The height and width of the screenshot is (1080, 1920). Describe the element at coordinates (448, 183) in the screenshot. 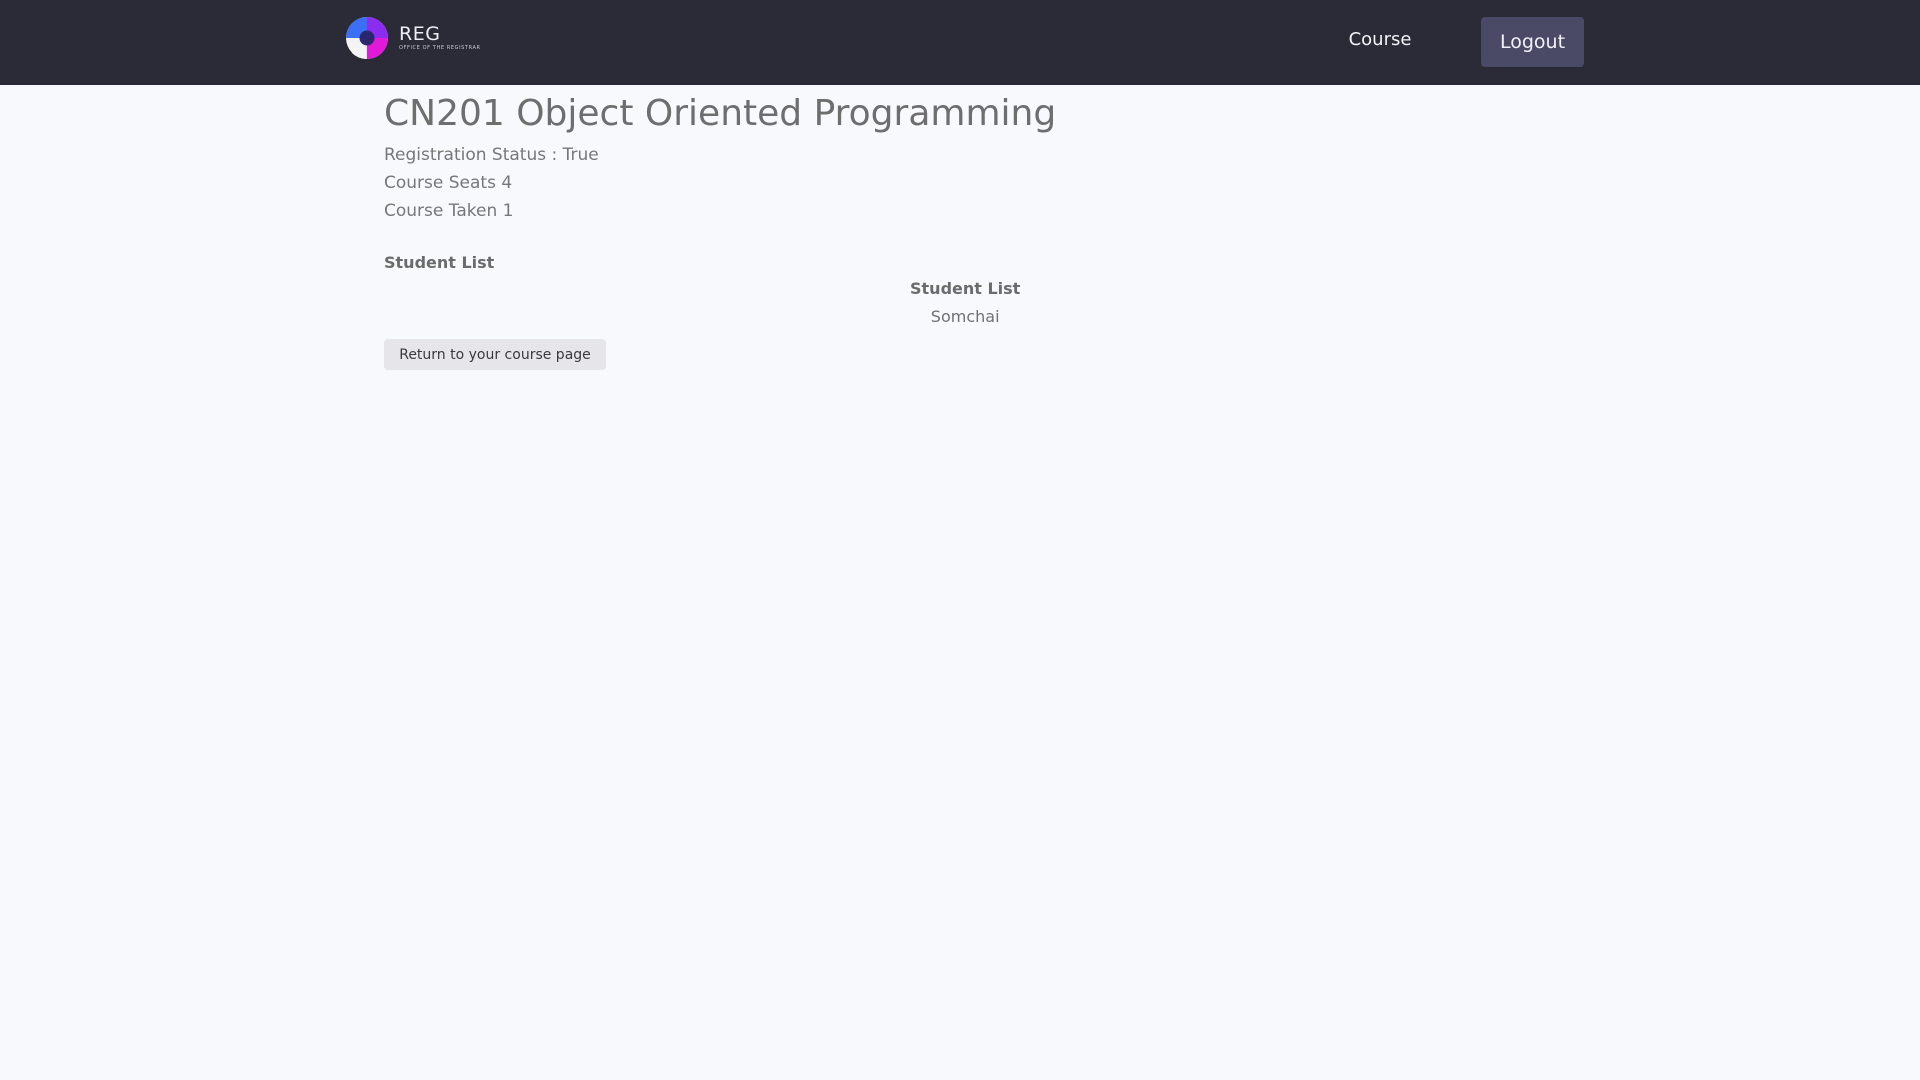

I see `course-seats: Course Seats 4` at that location.